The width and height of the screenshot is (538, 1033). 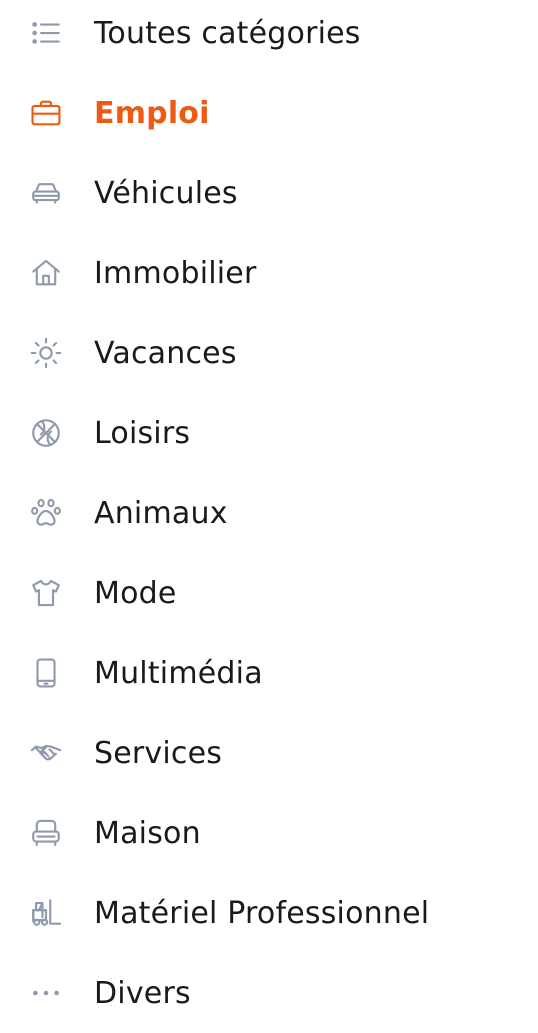 I want to click on tshirt-icon, so click(x=46, y=593).